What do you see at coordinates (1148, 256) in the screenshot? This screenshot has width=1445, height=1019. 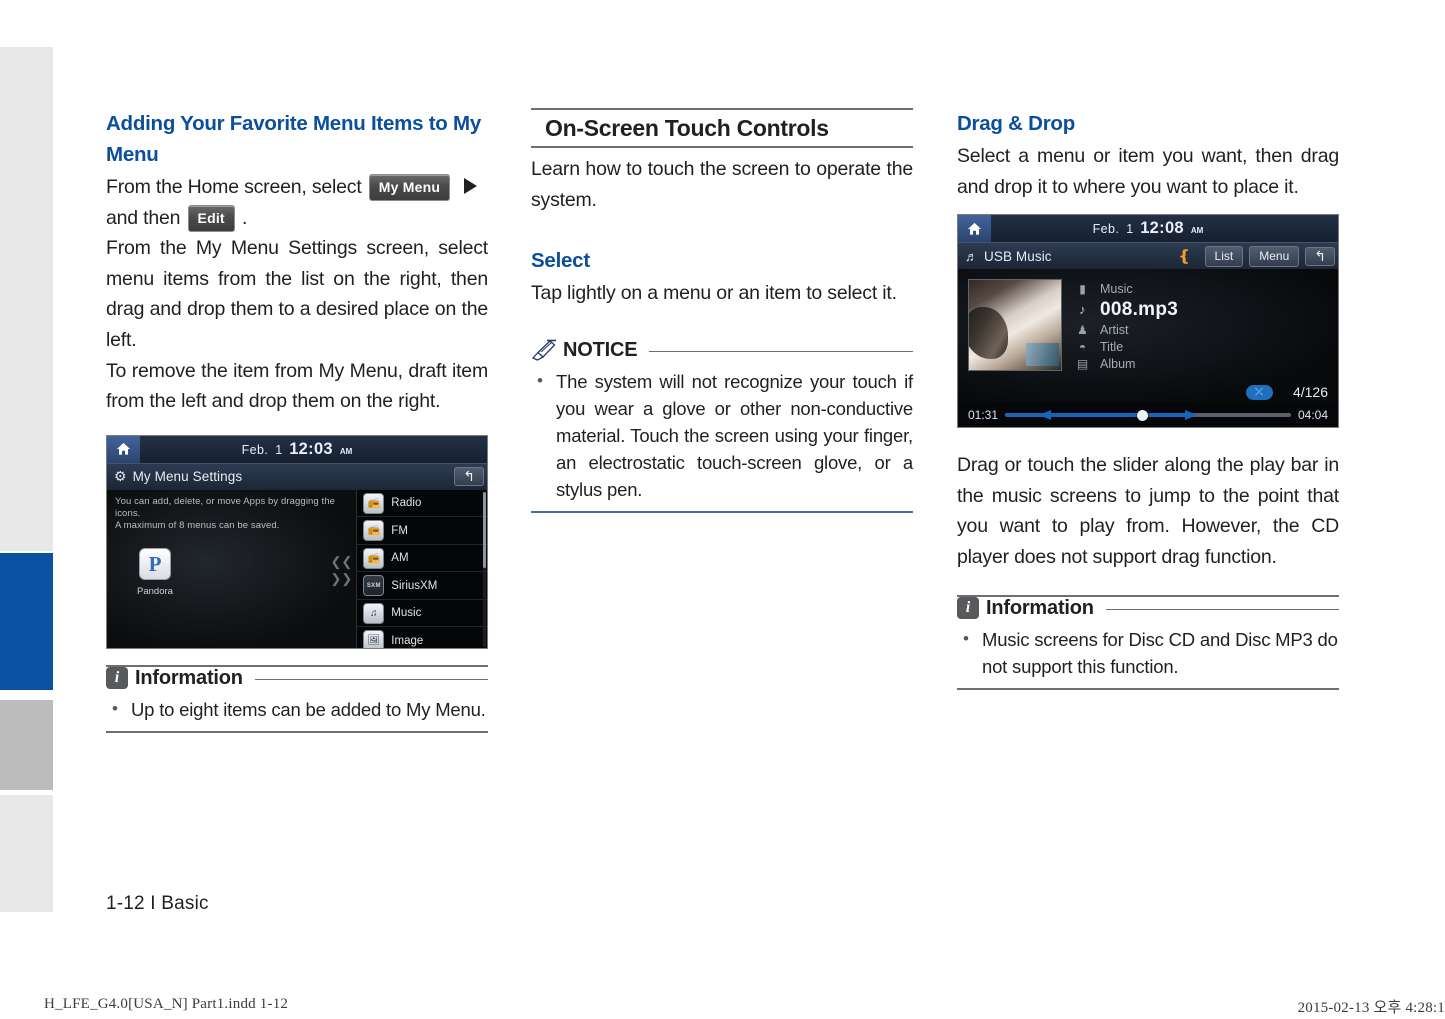 I see `usb-title-bar: ♬ USB Music ❴ List Menu ↰` at bounding box center [1148, 256].